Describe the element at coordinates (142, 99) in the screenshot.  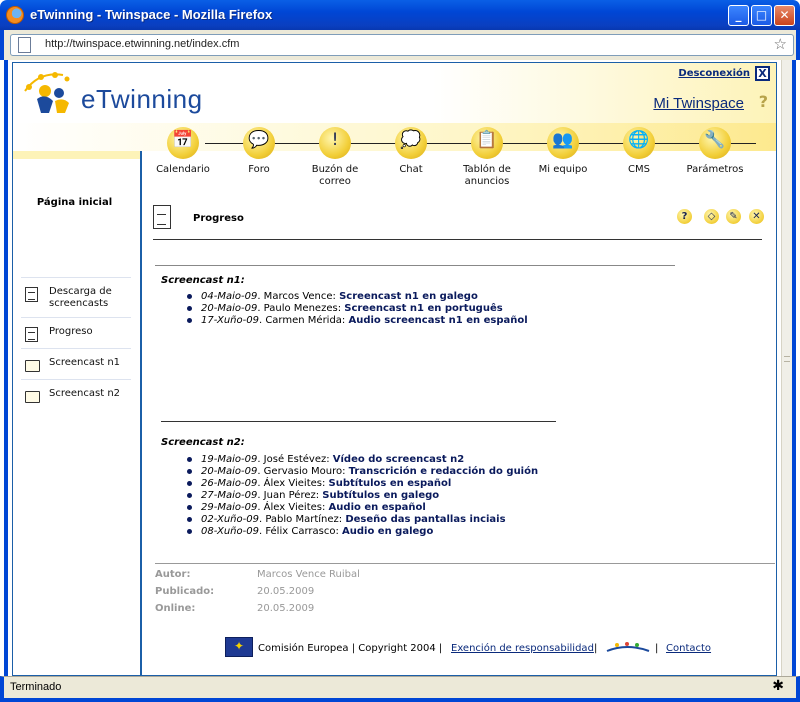
I see `logo-wordmark: eTwinning` at that location.